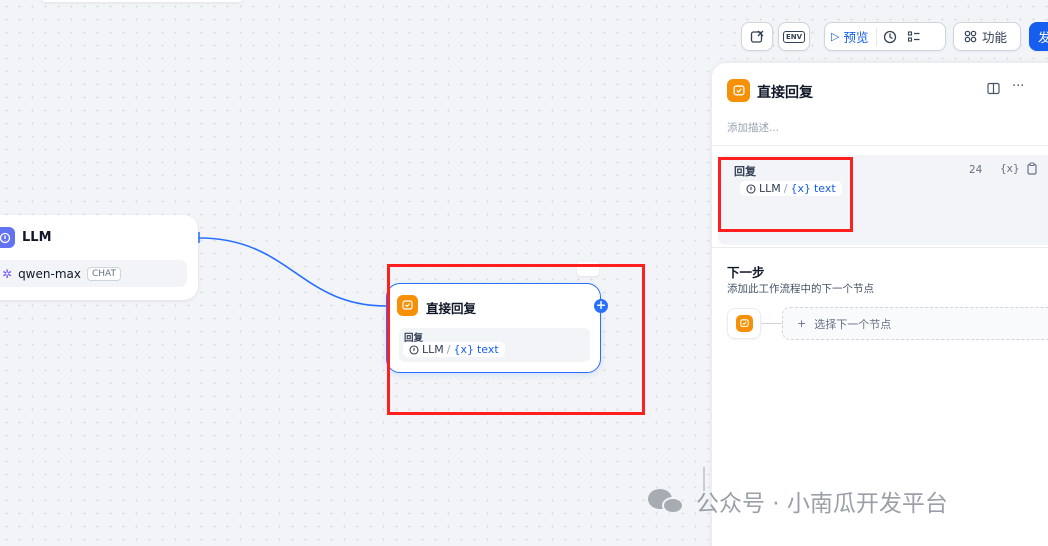  Describe the element at coordinates (668, 501) in the screenshot. I see `wechat-icon` at that location.